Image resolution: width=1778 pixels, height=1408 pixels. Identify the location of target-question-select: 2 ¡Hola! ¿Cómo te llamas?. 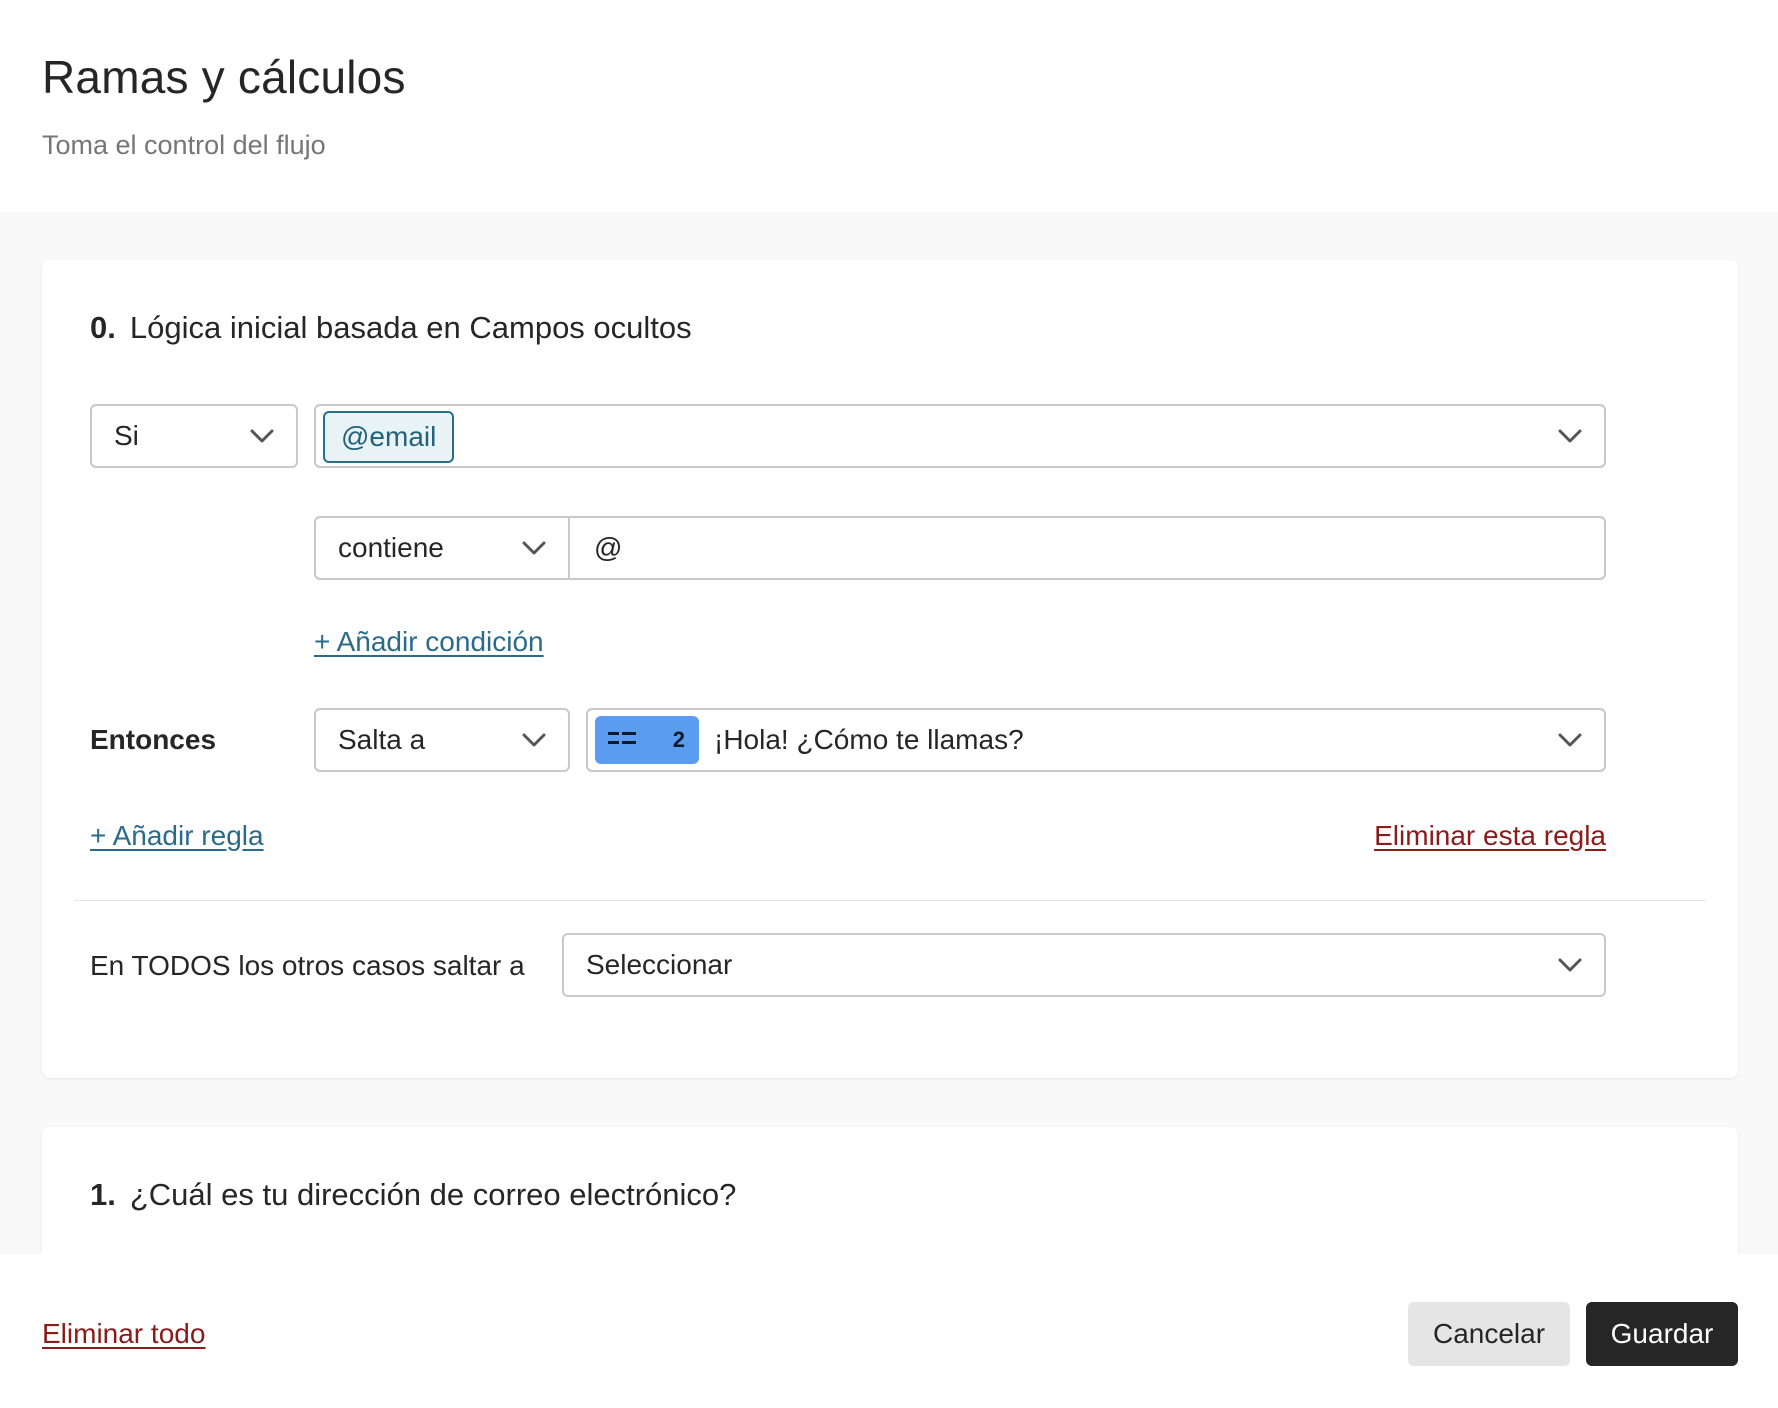
(1096, 740).